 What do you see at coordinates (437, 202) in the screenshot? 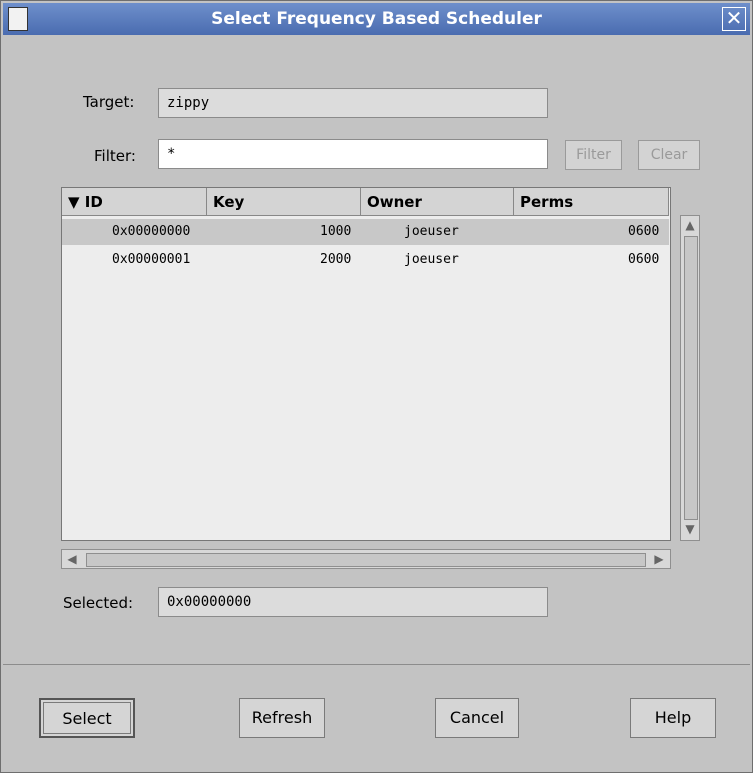
I see `column-header-owner: Owner` at bounding box center [437, 202].